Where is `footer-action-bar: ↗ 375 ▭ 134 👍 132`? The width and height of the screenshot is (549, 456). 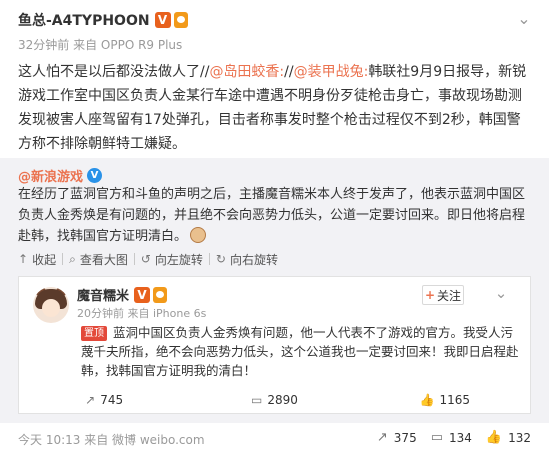
footer-action-bar: ↗ 375 ▭ 134 👍 132 is located at coordinates (447, 437).